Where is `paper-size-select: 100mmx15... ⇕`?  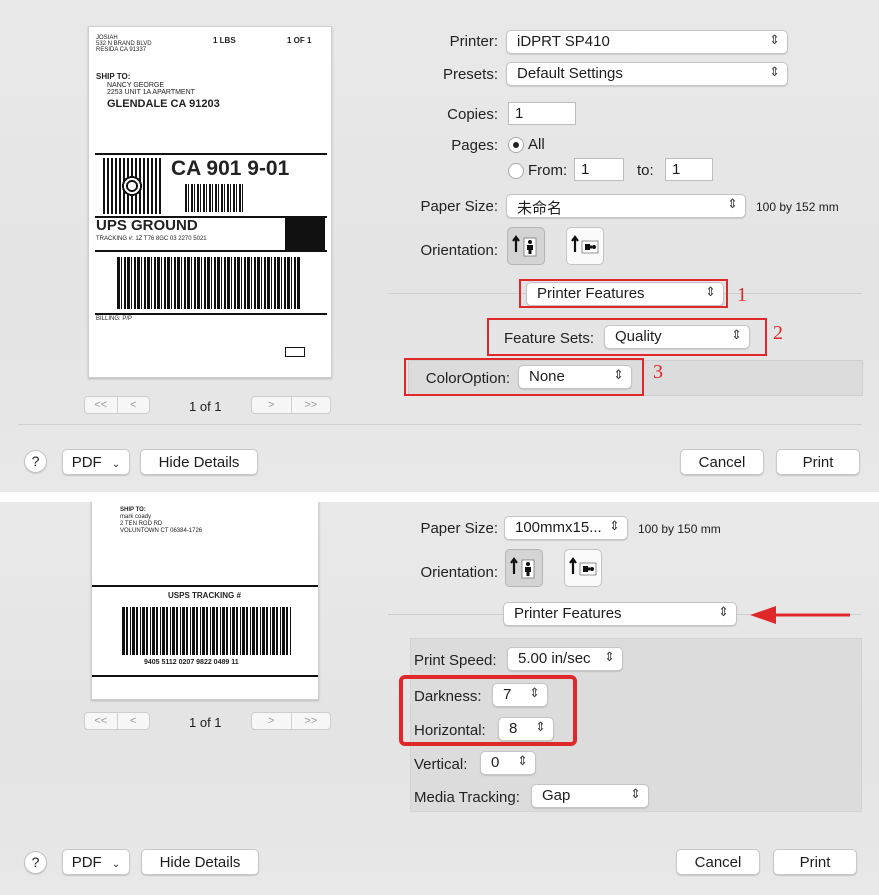 paper-size-select: 100mmx15... ⇕ is located at coordinates (566, 528).